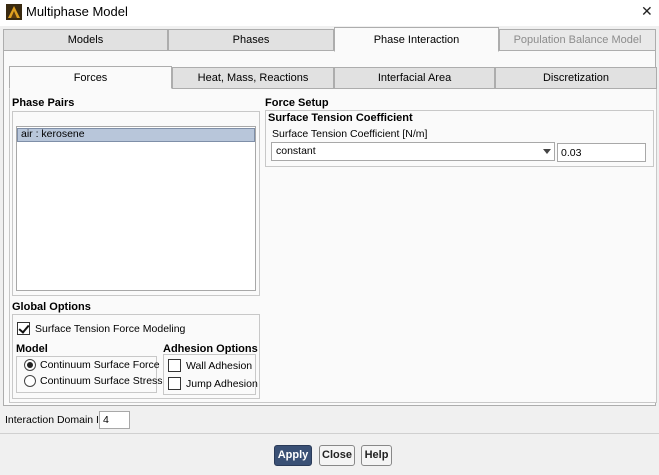 Image resolution: width=659 pixels, height=475 pixels. I want to click on tab-interfacial-area: Interfacial Area, so click(414, 78).